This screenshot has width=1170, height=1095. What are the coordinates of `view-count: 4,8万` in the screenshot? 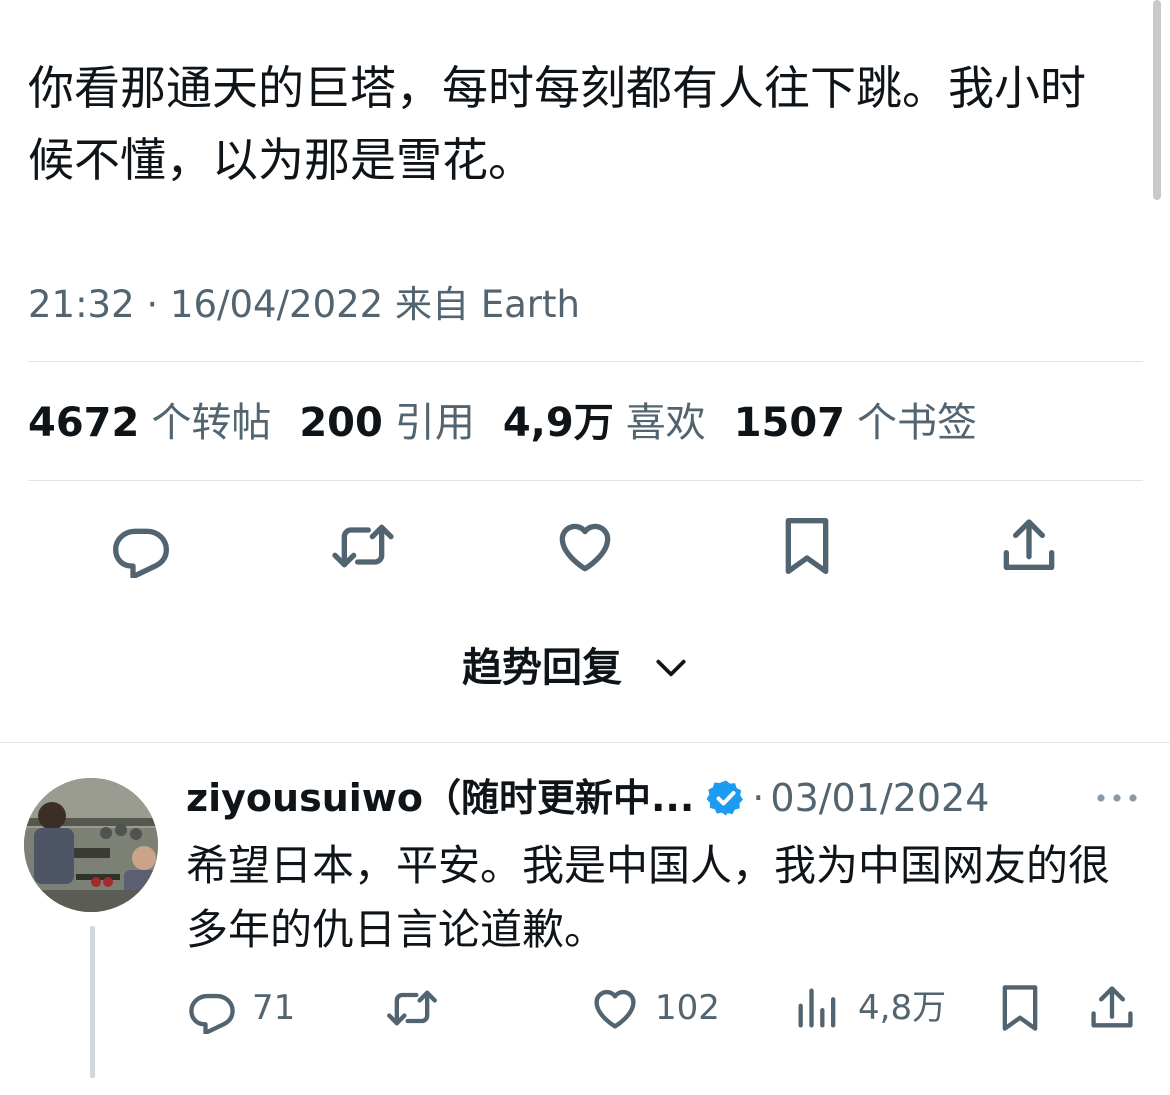 It's located at (902, 1008).